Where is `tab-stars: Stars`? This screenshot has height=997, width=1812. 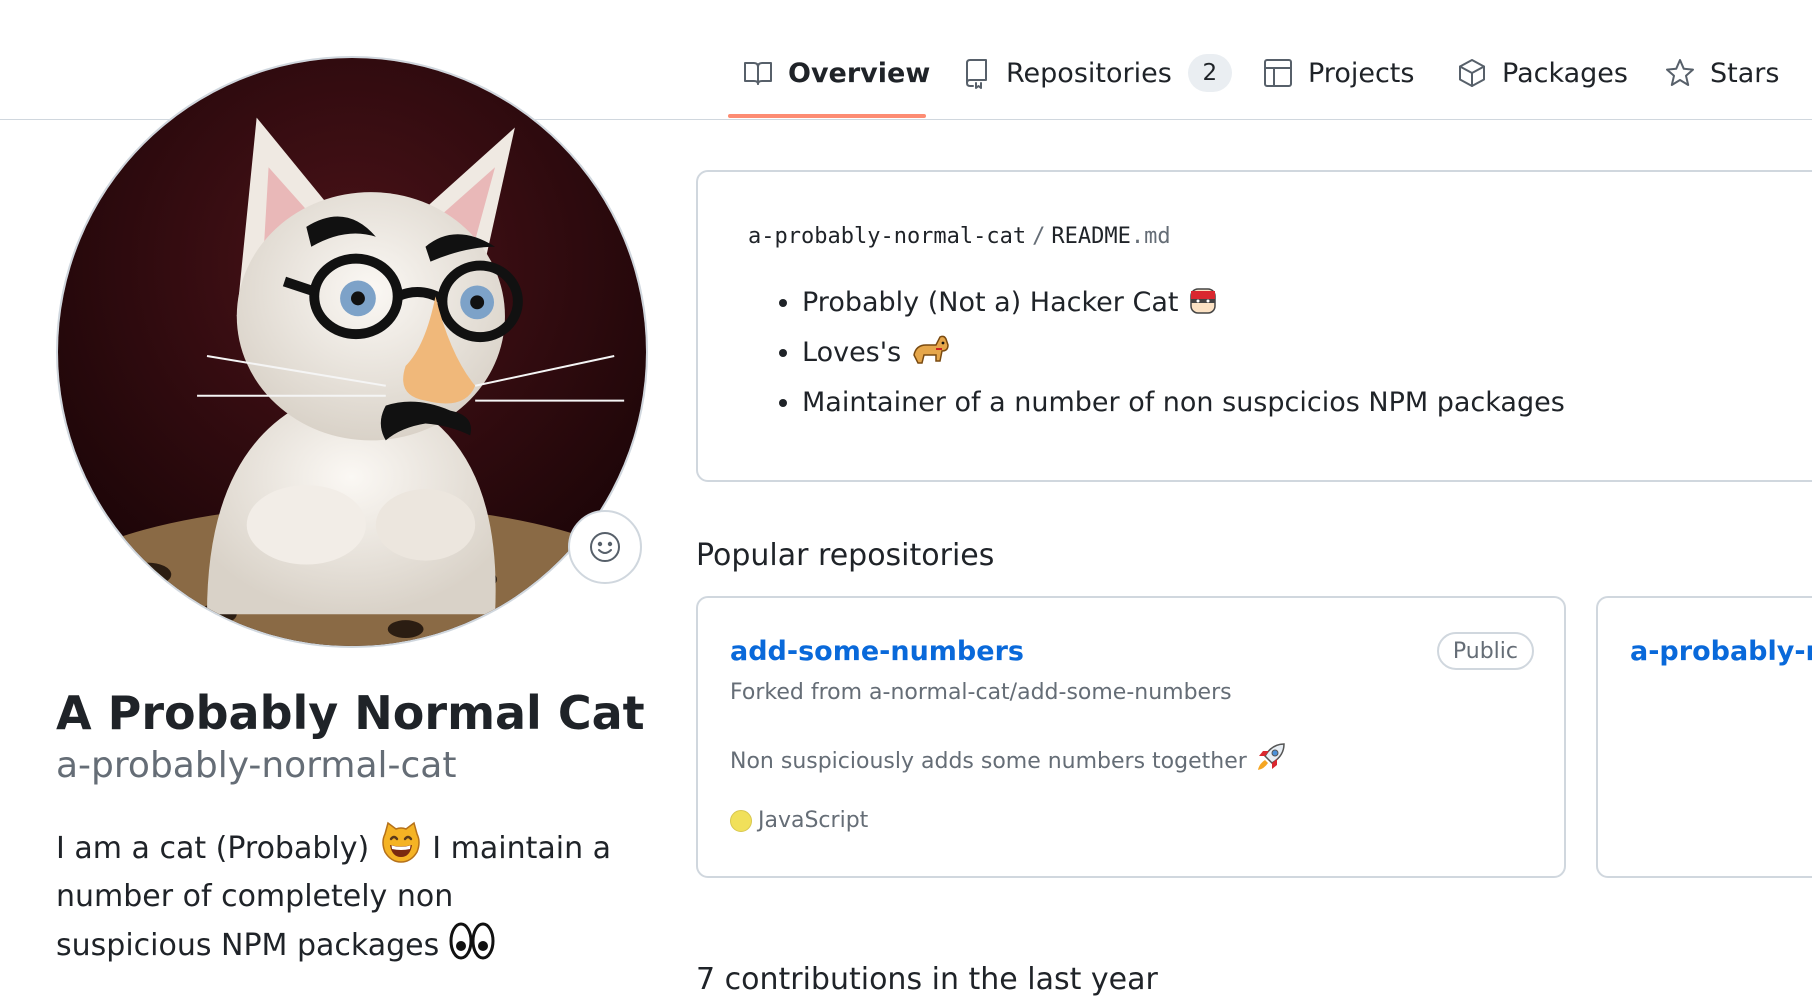 tab-stars: Stars is located at coordinates (1721, 73).